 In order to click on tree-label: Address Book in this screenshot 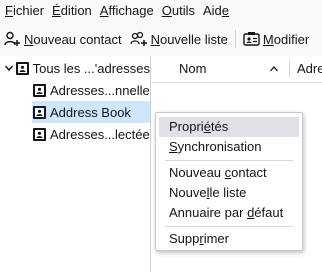, I will do `click(90, 112)`.